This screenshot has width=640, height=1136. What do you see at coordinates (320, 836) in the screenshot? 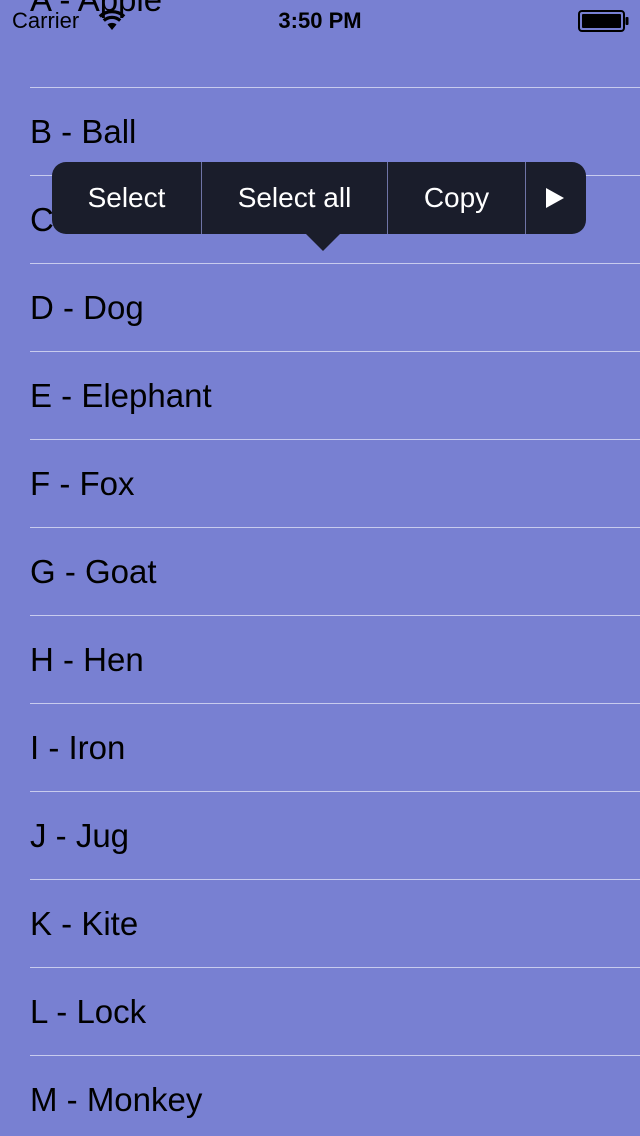
I see `table-row: J - Jug` at bounding box center [320, 836].